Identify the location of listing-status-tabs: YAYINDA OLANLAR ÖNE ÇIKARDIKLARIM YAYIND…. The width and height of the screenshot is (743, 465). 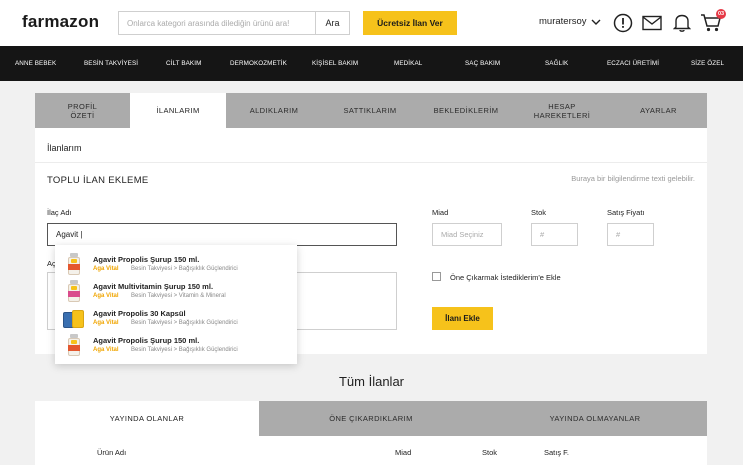
(371, 418).